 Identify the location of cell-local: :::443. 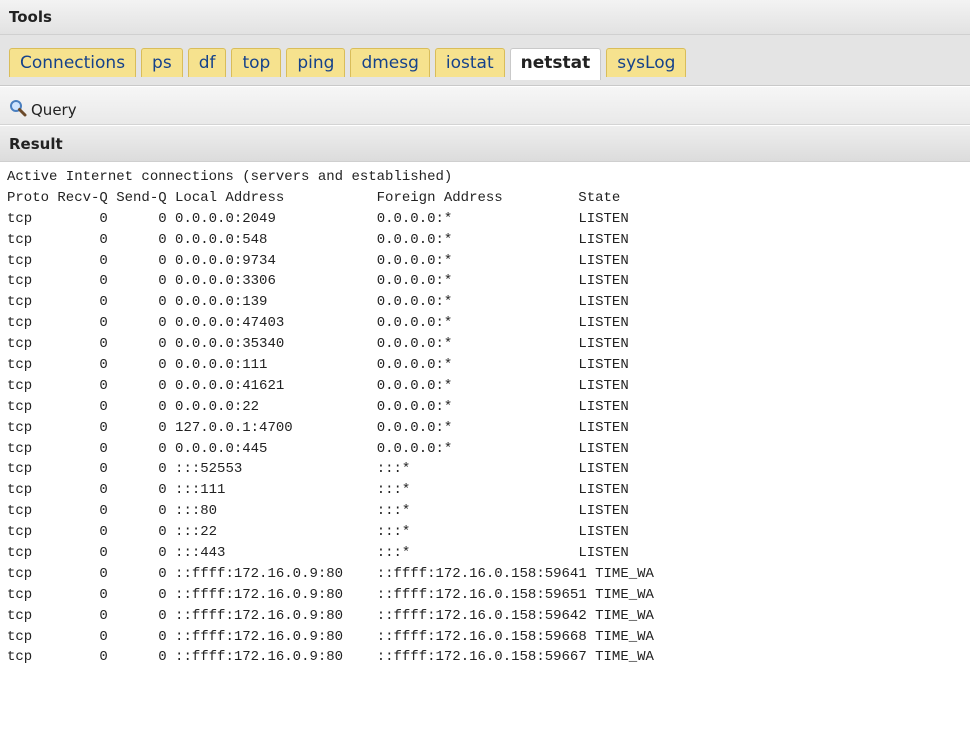
(276, 553).